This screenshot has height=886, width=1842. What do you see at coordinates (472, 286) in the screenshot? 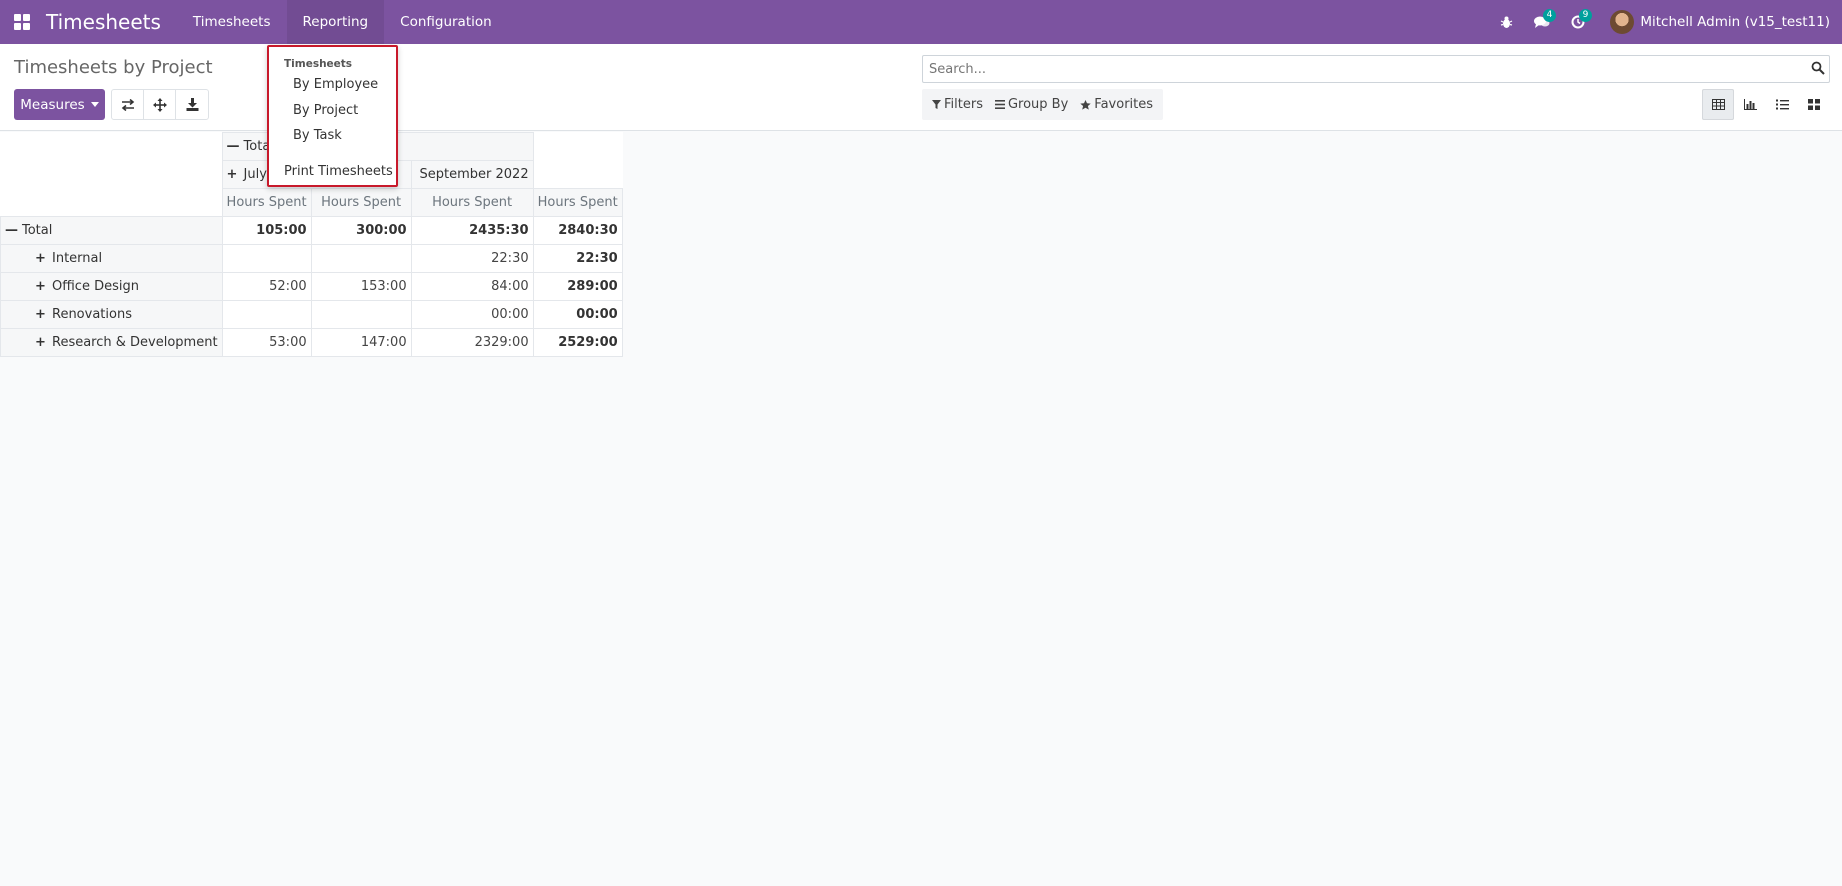
I see `pivot-cell: 84:00` at bounding box center [472, 286].